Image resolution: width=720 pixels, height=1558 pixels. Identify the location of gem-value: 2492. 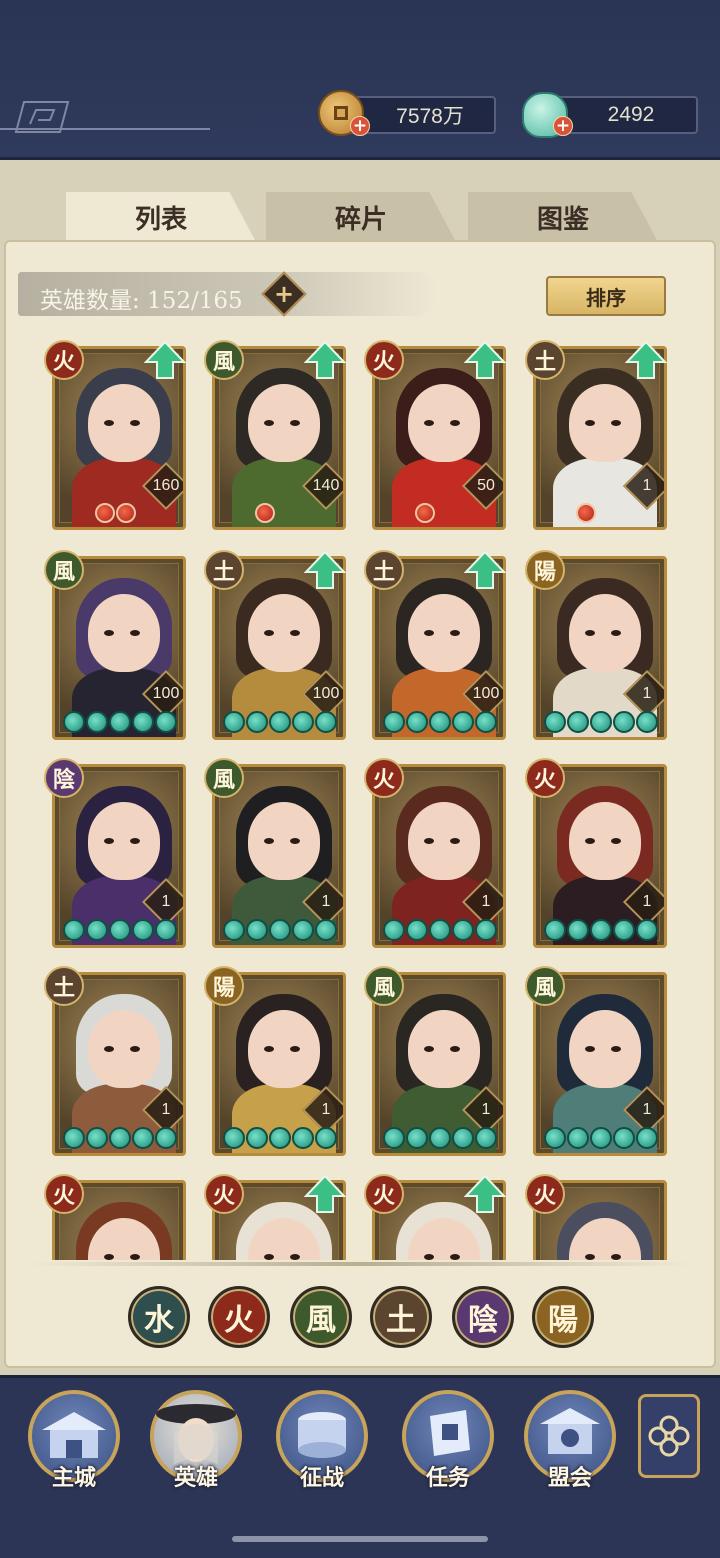
(631, 114).